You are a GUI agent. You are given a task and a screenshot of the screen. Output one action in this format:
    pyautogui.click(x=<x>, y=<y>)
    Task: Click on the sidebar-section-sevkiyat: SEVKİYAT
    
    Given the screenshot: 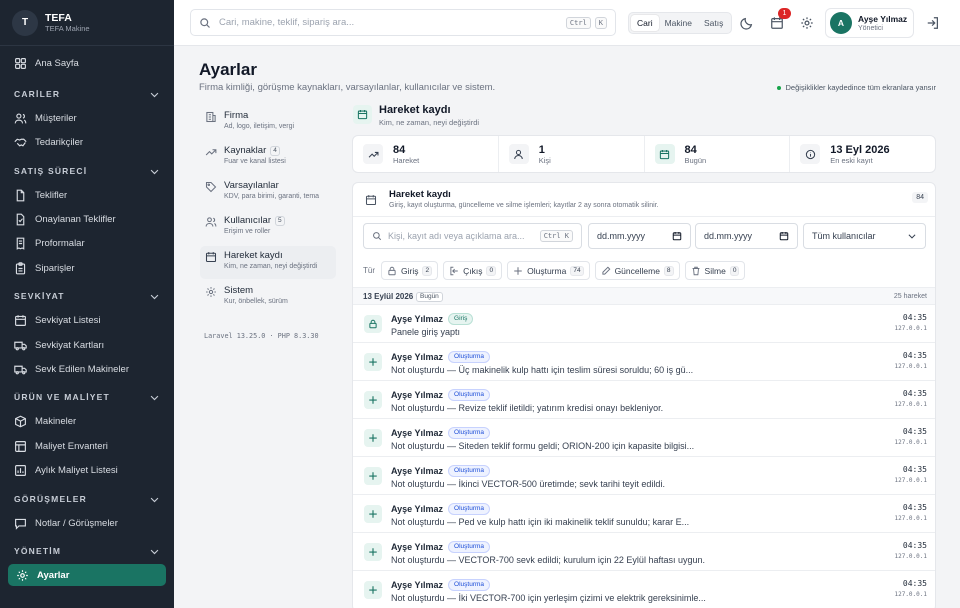 What is the action you would take?
    pyautogui.click(x=87, y=296)
    